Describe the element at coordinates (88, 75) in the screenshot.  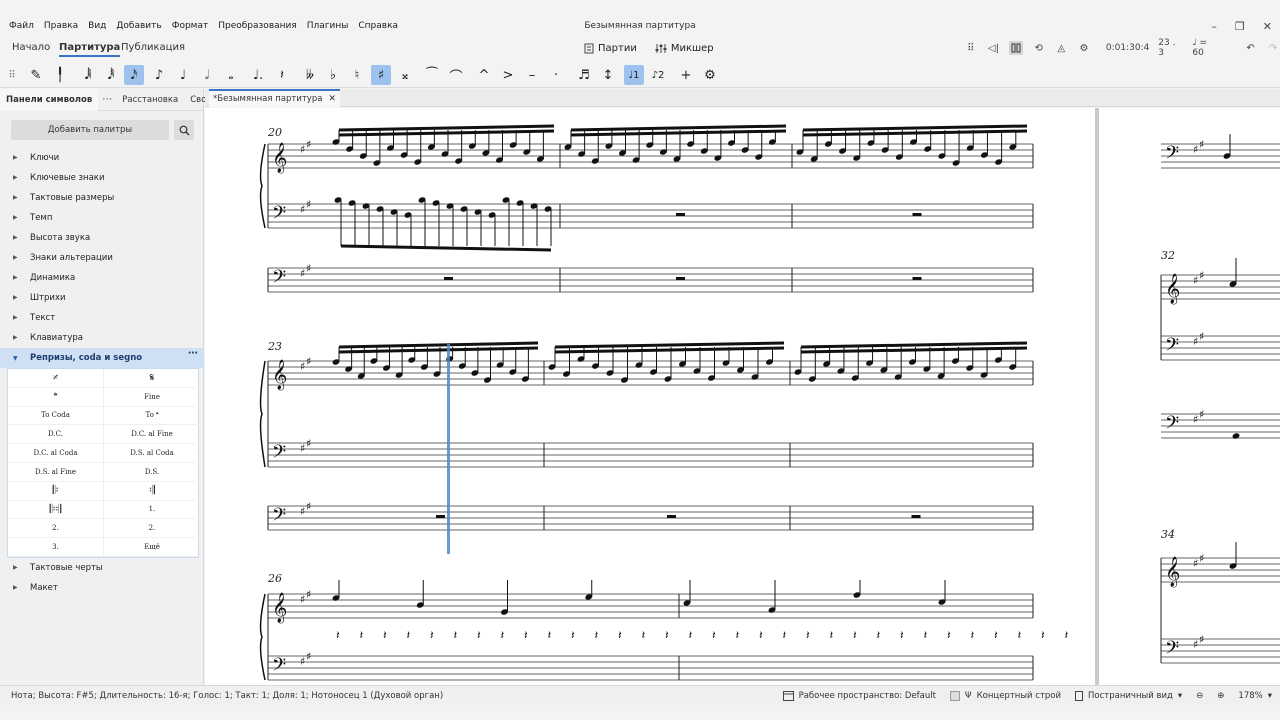
I see `note-64th-icon: 𝅘𝅥𝅲` at that location.